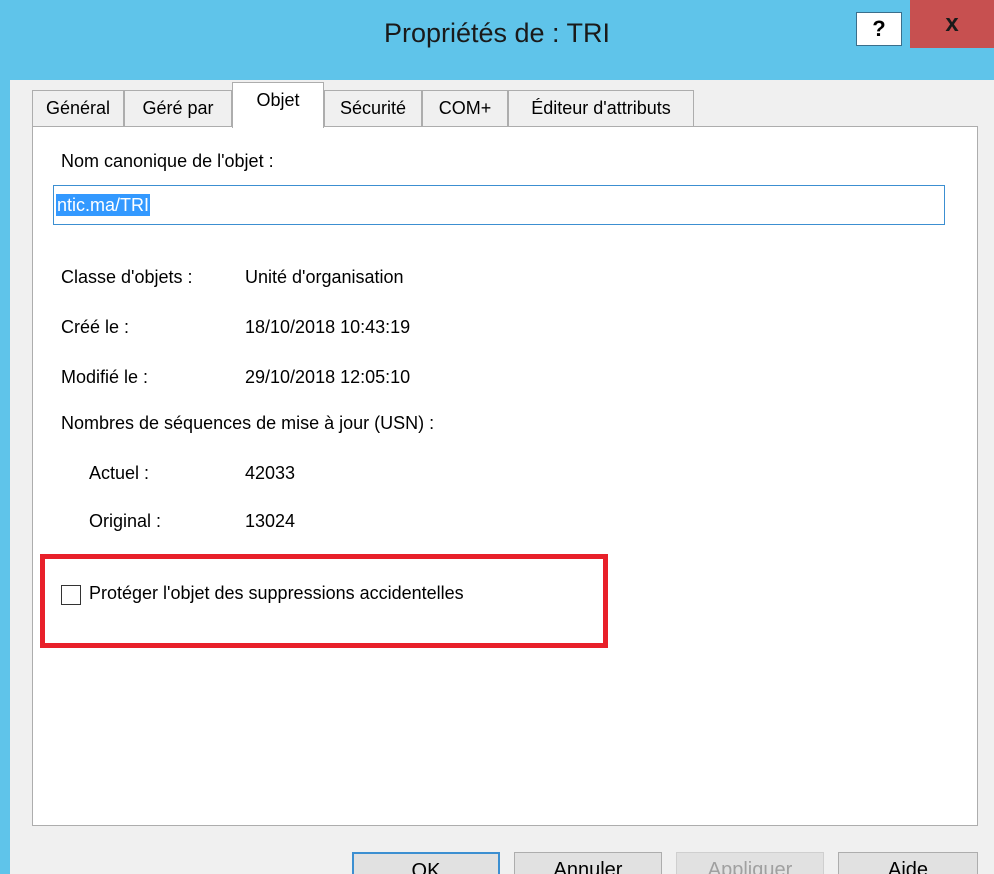 The height and width of the screenshot is (874, 994). I want to click on highlight-annotation-box, so click(324, 601).